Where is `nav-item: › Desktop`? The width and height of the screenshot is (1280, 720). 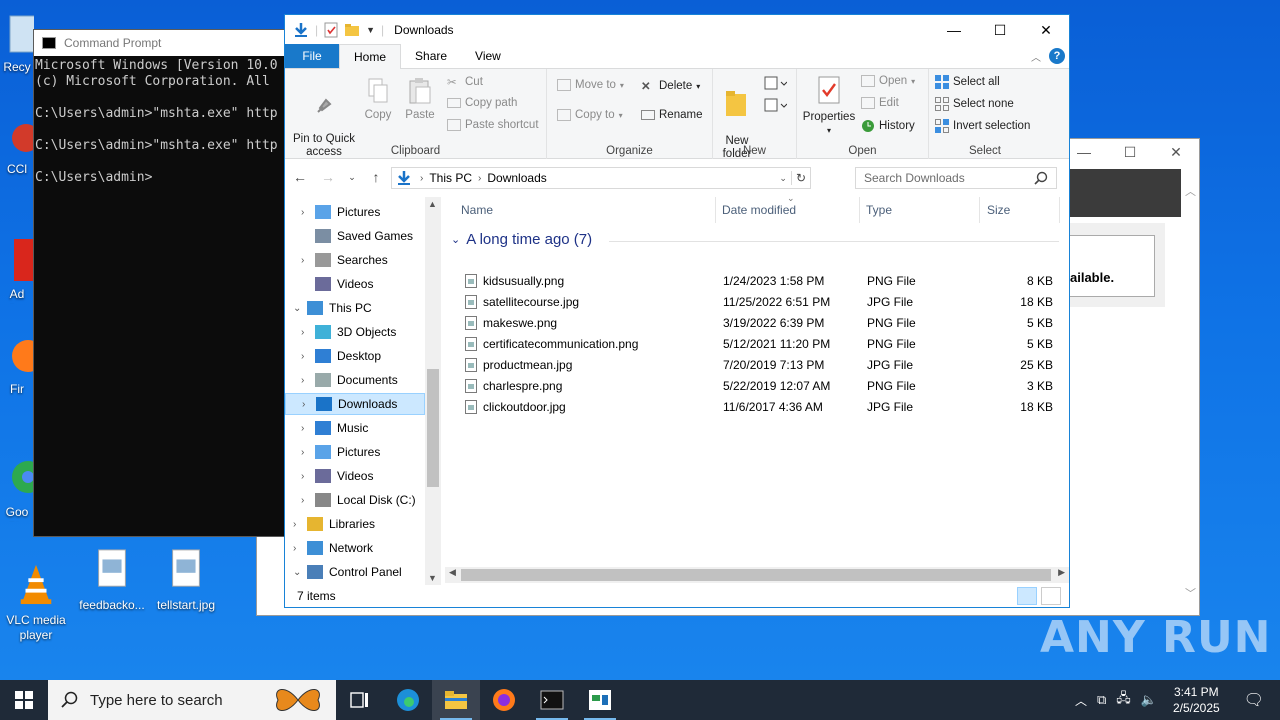 nav-item: › Desktop is located at coordinates (355, 356).